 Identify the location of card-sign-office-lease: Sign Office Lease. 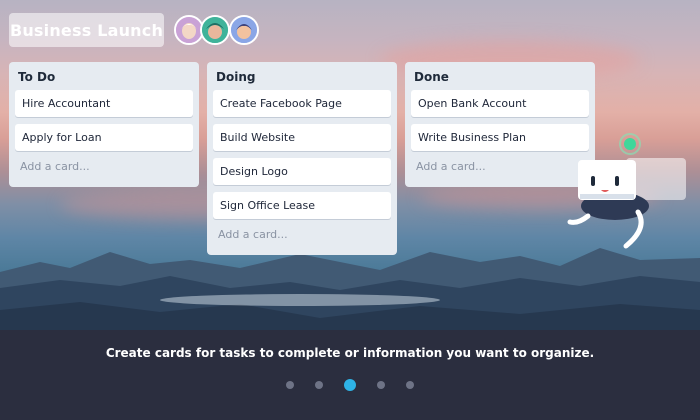
(302, 205).